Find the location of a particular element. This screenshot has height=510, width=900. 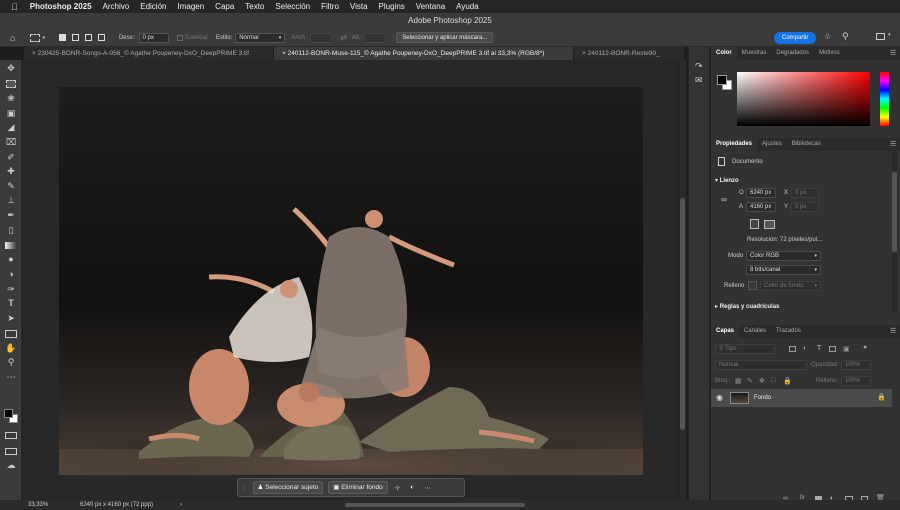

properties-scrollbar is located at coordinates (894, 232).